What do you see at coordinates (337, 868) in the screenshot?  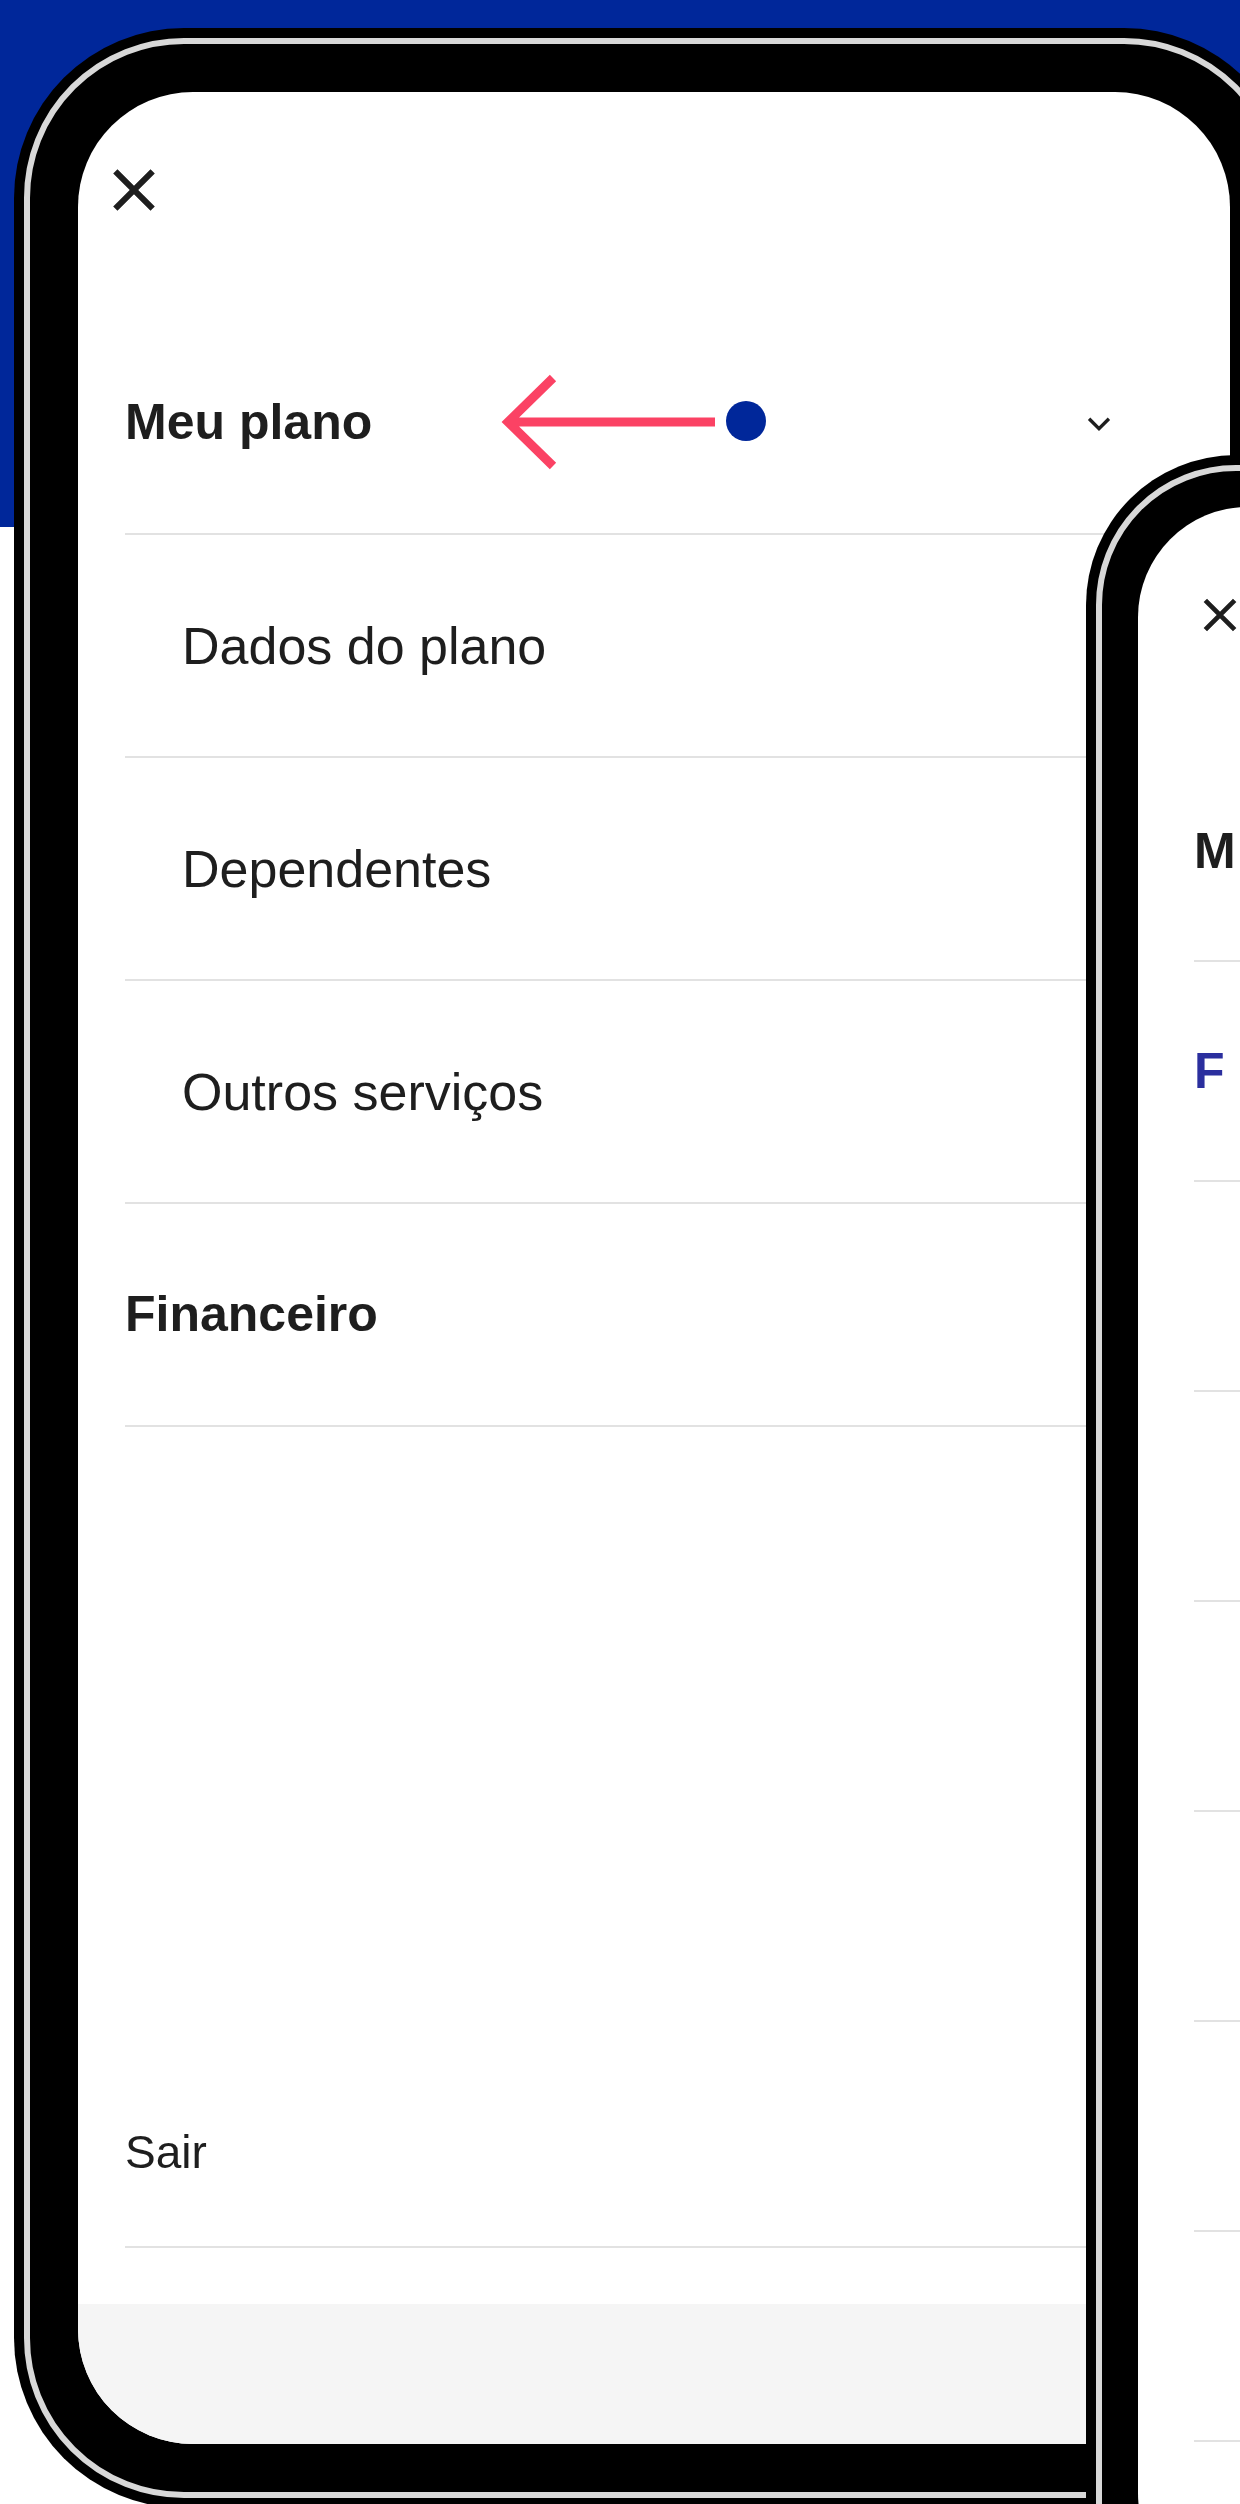 I see `menu-item: Dependentes` at bounding box center [337, 868].